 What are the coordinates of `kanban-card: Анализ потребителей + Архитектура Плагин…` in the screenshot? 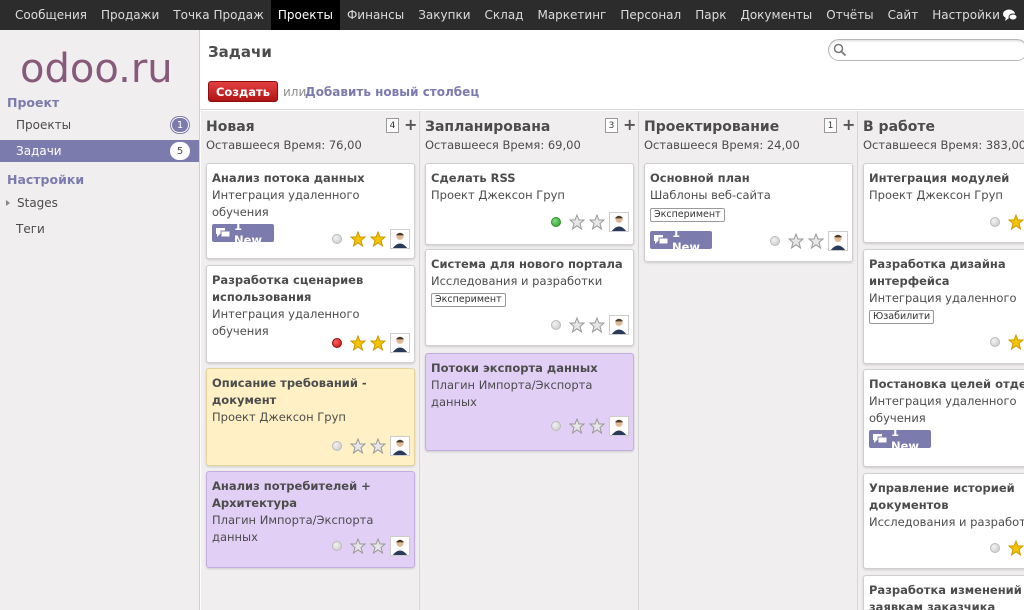 It's located at (310, 519).